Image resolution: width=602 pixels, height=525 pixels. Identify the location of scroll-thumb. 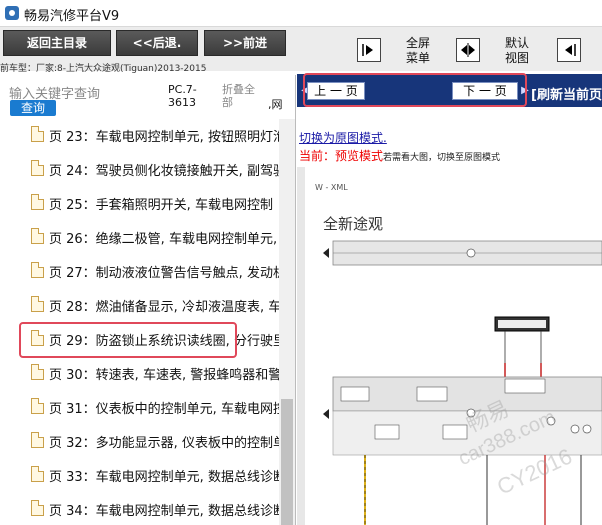
(287, 462).